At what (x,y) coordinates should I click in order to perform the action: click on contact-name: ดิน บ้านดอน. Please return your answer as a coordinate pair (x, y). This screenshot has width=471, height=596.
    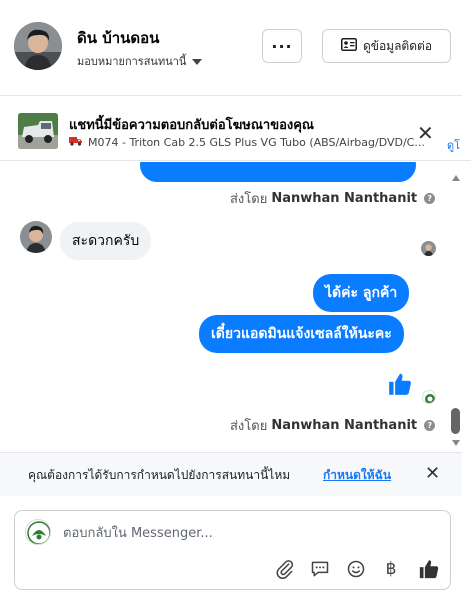
    Looking at the image, I should click on (118, 38).